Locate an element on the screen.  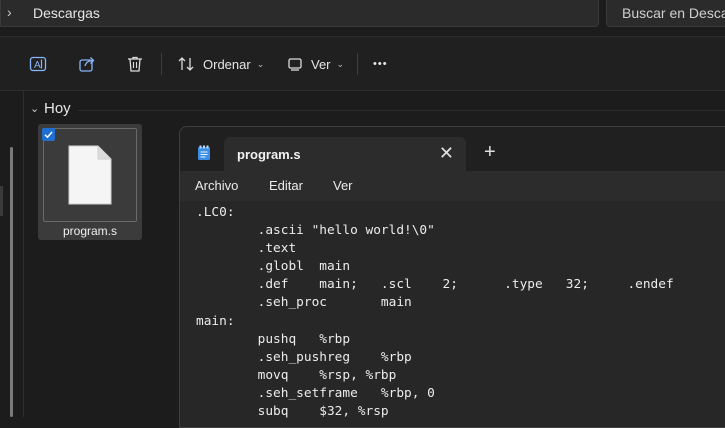
navigation-scrollbar is located at coordinates (11, 282).